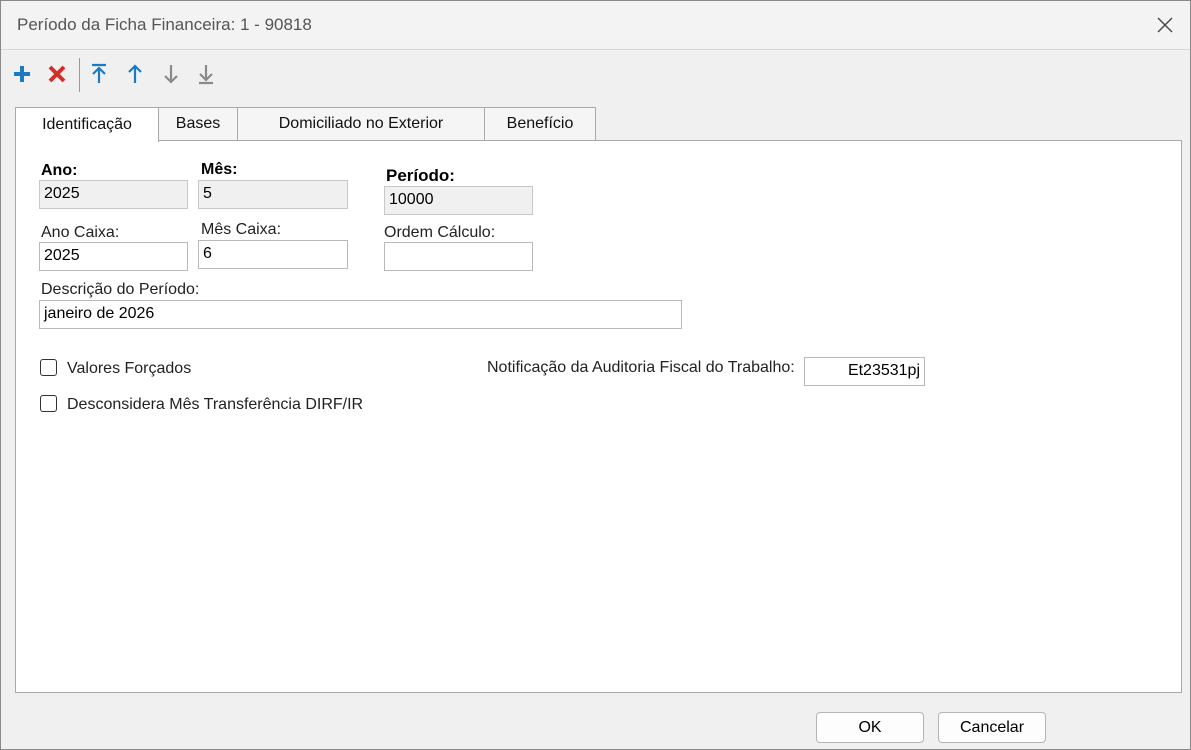 The height and width of the screenshot is (750, 1191). Describe the element at coordinates (164, 24) in the screenshot. I see `window-title: Período da Ficha Financeira: 1 - 90818` at that location.